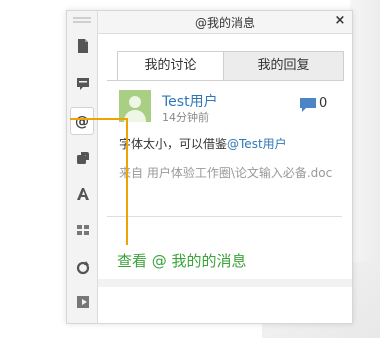 The width and height of the screenshot is (380, 338). What do you see at coordinates (340, 21) in the screenshot?
I see `close-button: ×` at bounding box center [340, 21].